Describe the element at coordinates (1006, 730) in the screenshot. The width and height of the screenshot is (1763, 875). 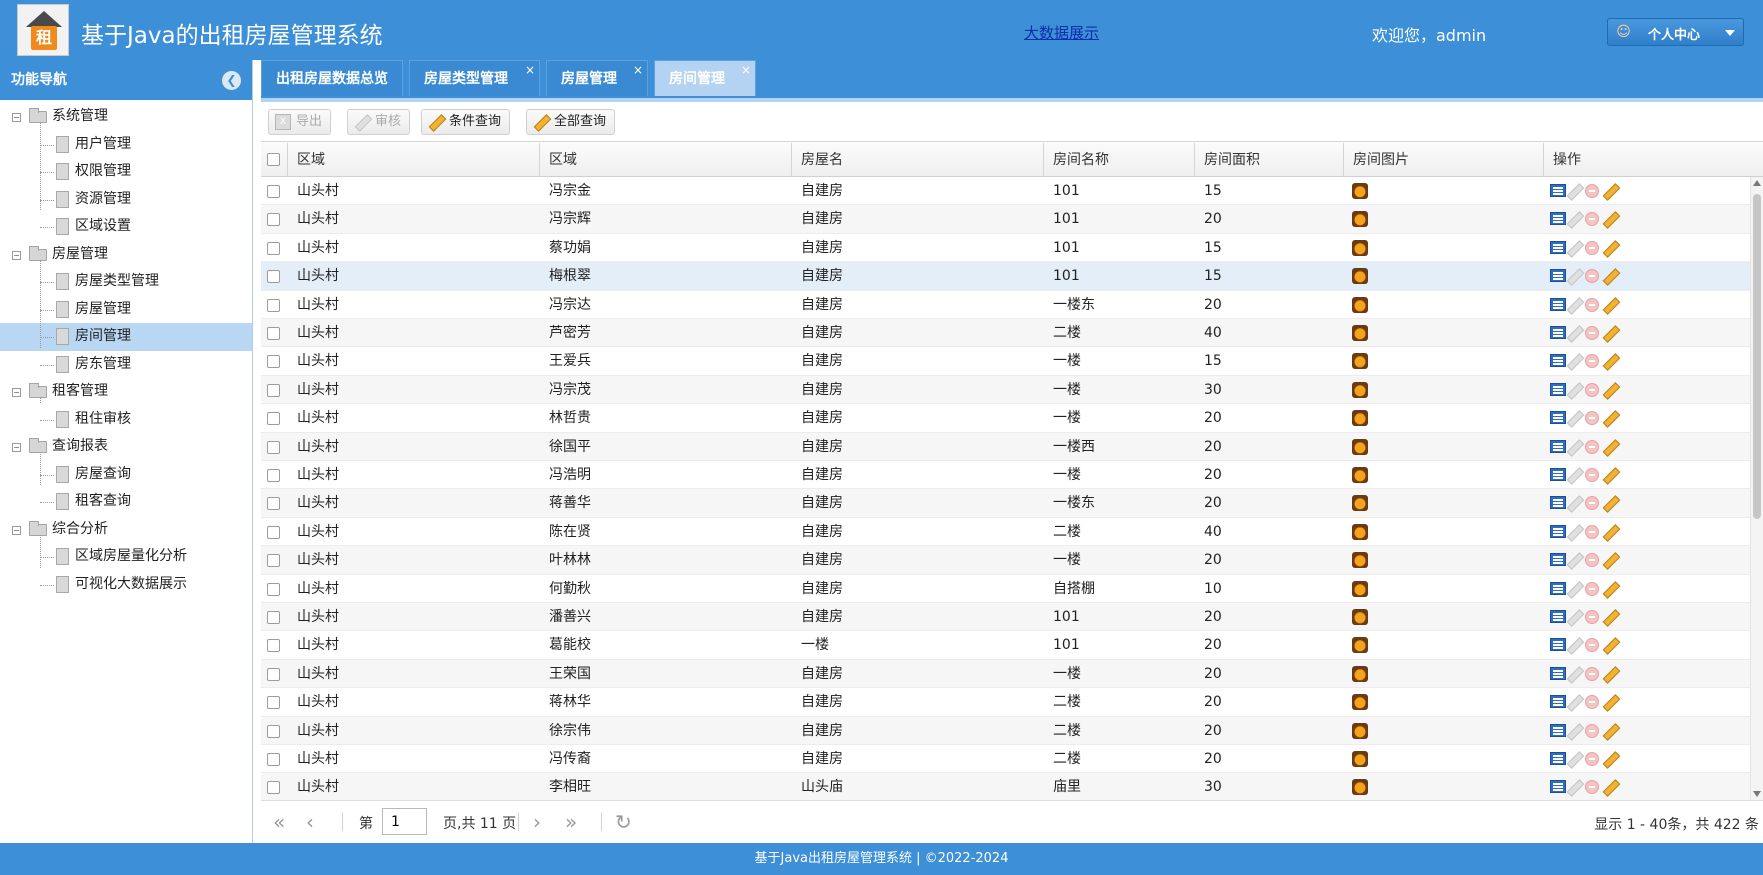
I see `table-row: 山头村 徐宗伟 自建房 二楼 20` at that location.